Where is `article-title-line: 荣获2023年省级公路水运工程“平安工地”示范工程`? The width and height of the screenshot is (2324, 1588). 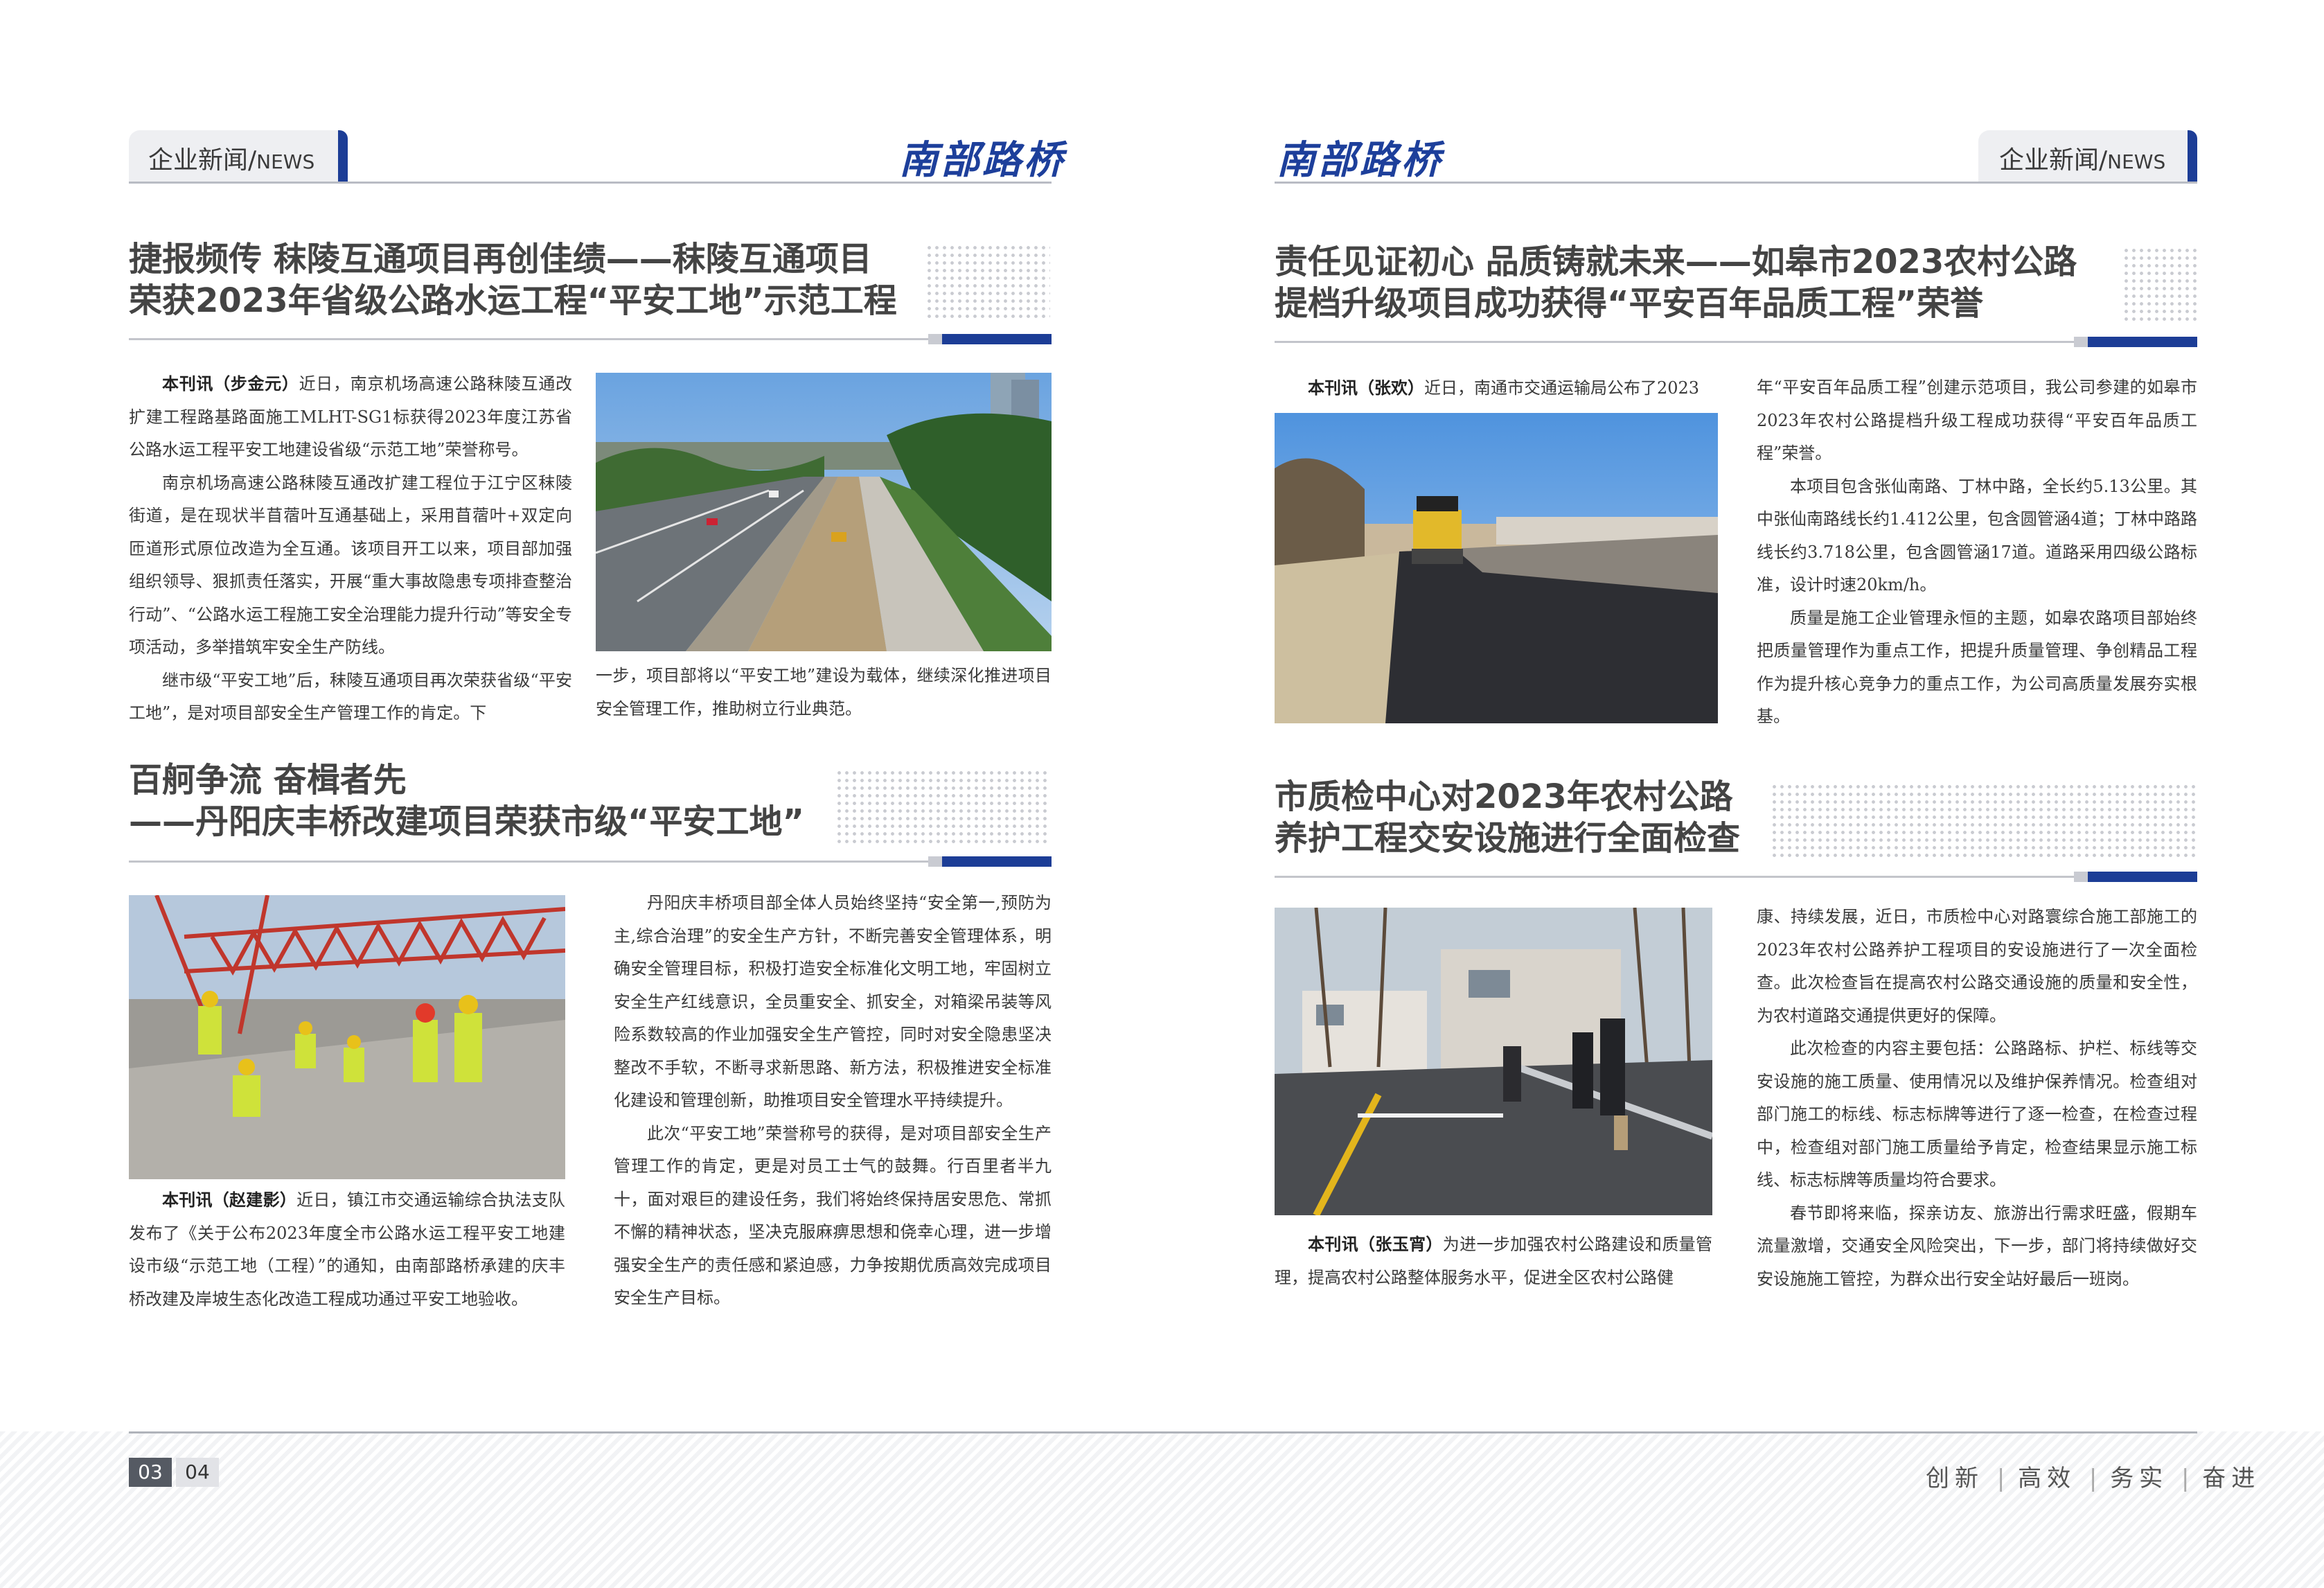
article-title-line: 荣获2023年省级公路水运工程“平安工地”示范工程 is located at coordinates (513, 300).